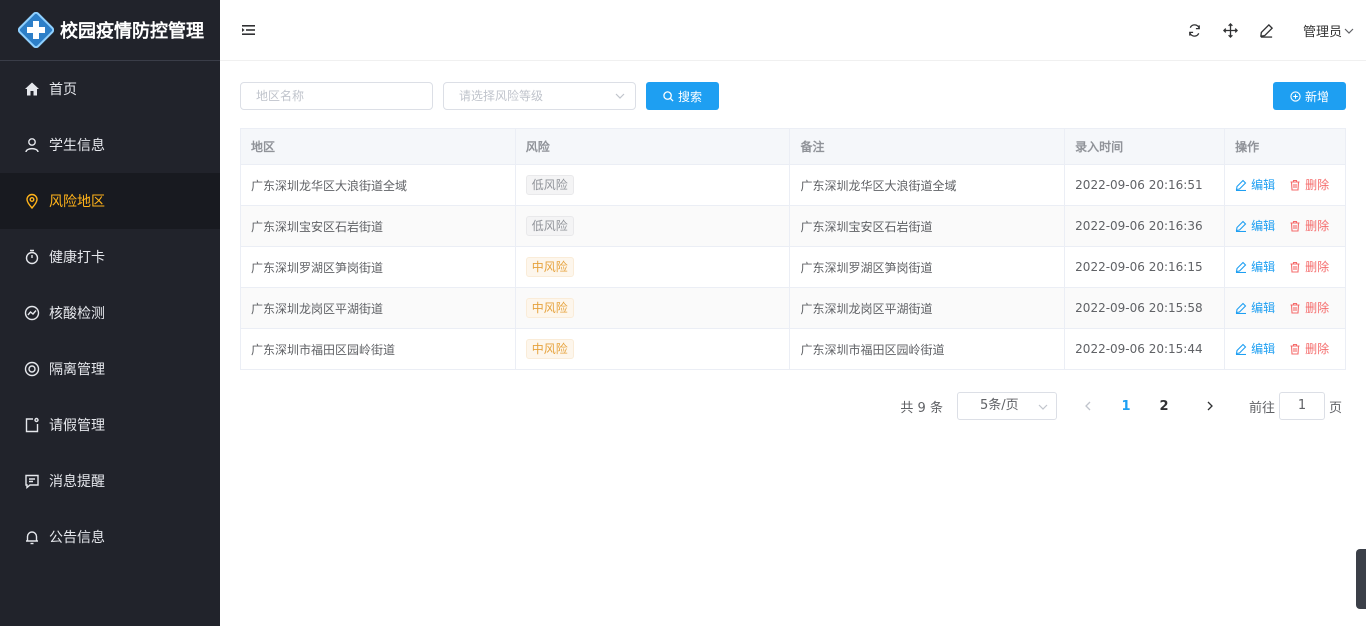  I want to click on sidebar-item-7: 消息提醒, so click(110, 481).